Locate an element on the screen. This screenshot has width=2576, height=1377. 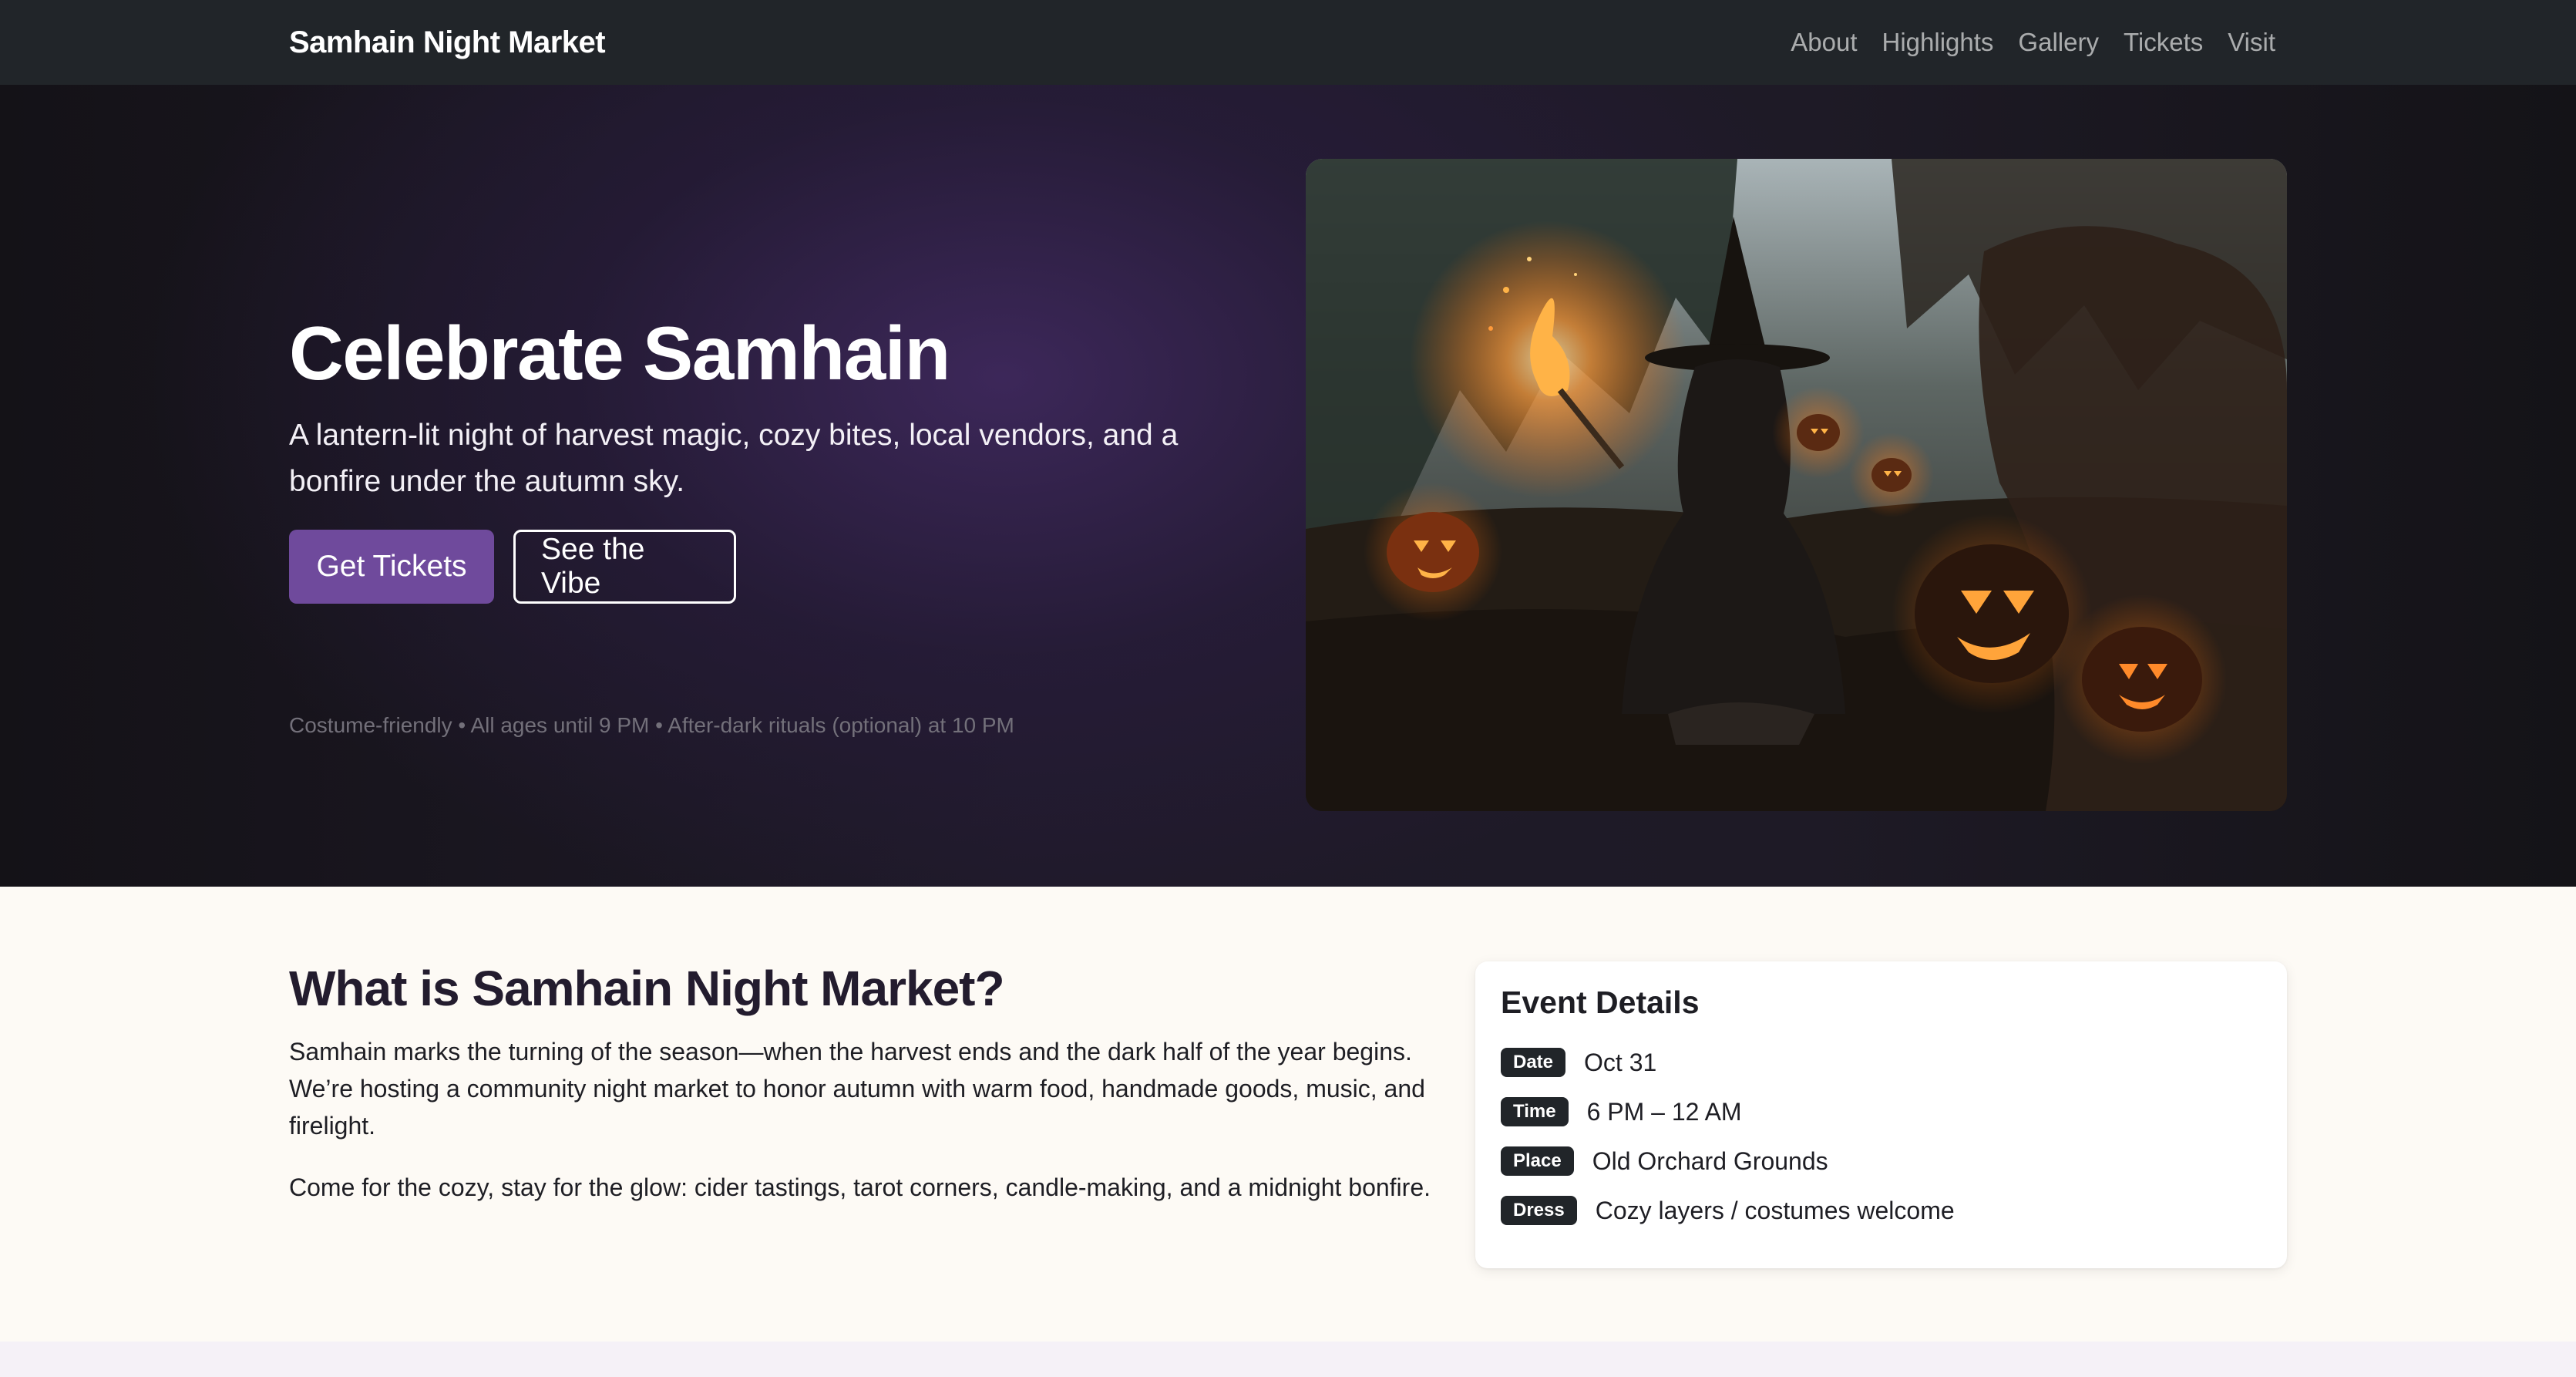
dress-badge: Dress is located at coordinates (1539, 1211).